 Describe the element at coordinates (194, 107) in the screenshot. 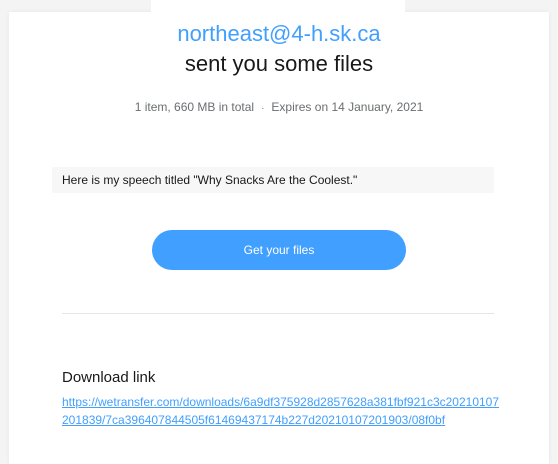

I see `transfer-summary: 1 item, 660 MB in total` at that location.